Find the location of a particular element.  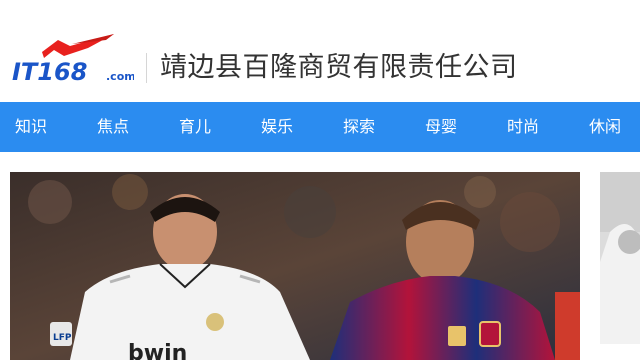

nav-item-shishang: 时尚 is located at coordinates (523, 127).